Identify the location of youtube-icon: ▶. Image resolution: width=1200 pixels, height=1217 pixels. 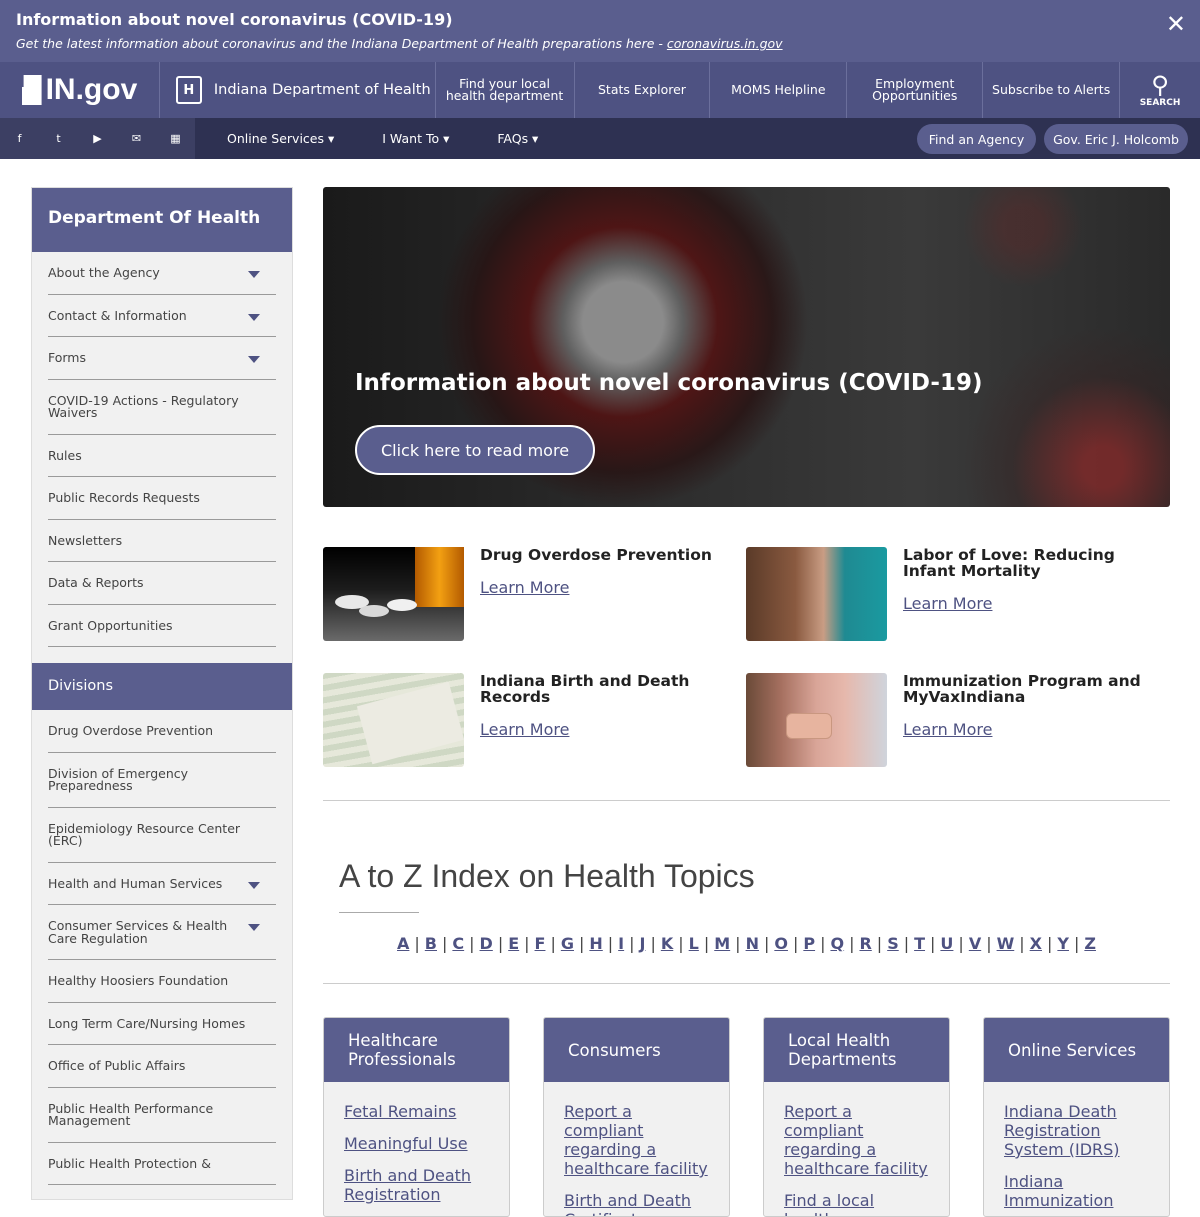
(97, 138).